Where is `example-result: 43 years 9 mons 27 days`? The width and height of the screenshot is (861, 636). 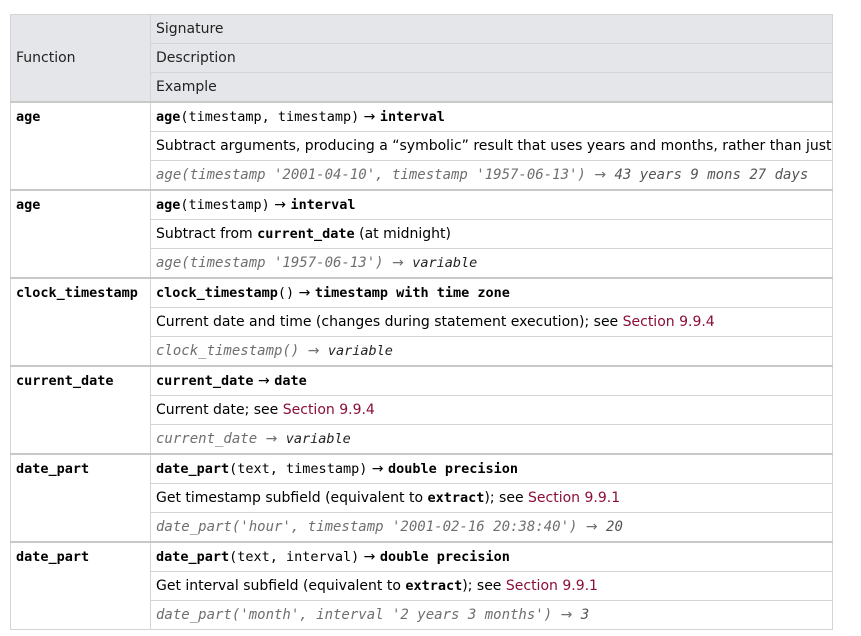
example-result: 43 years 9 mons 27 days is located at coordinates (711, 175).